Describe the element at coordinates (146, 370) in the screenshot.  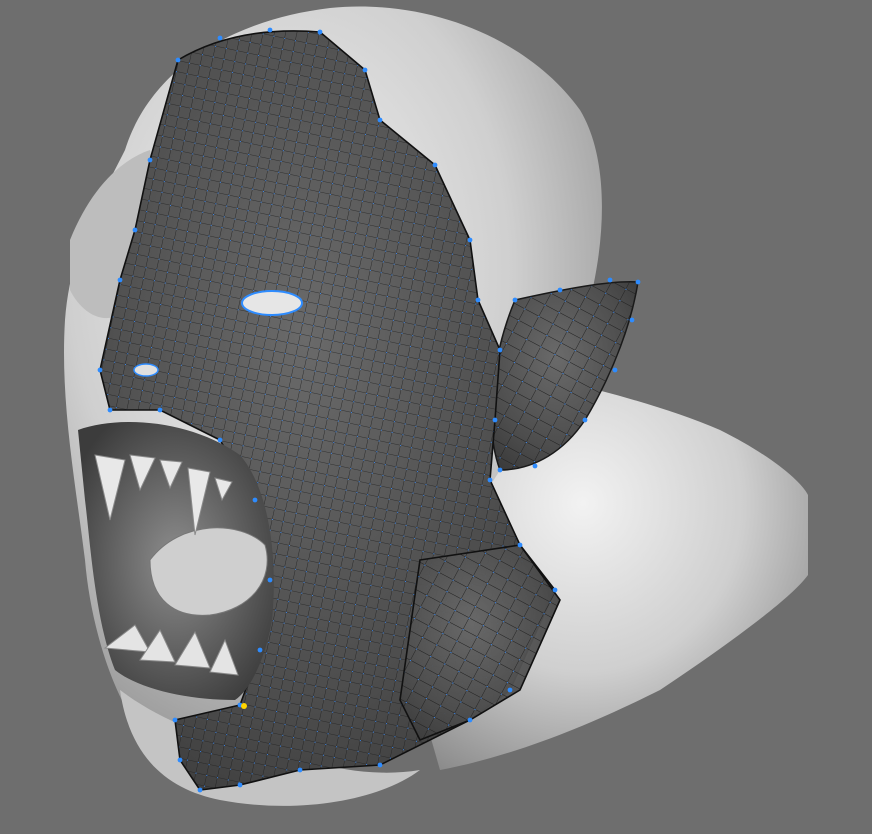
I see `nostril` at that location.